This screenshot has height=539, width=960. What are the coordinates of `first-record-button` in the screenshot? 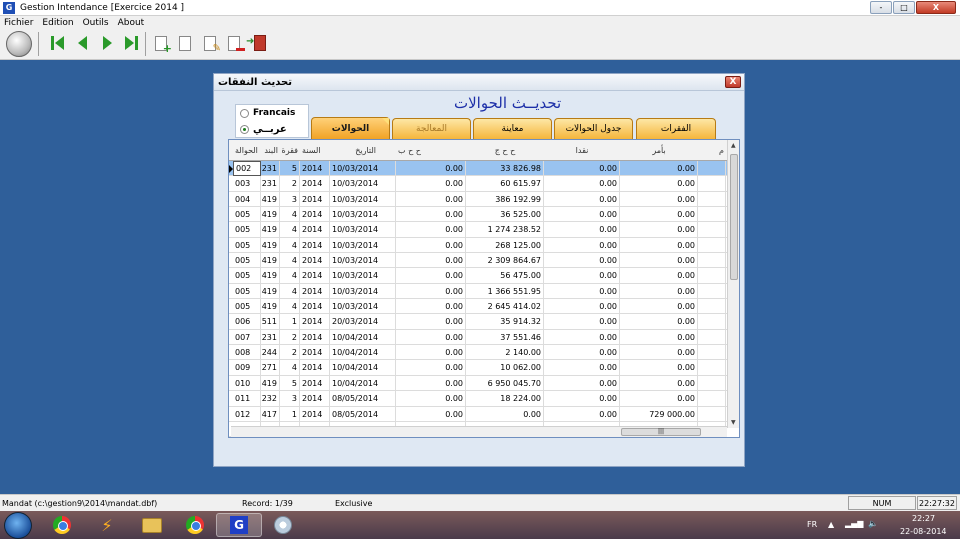 It's located at (57, 43).